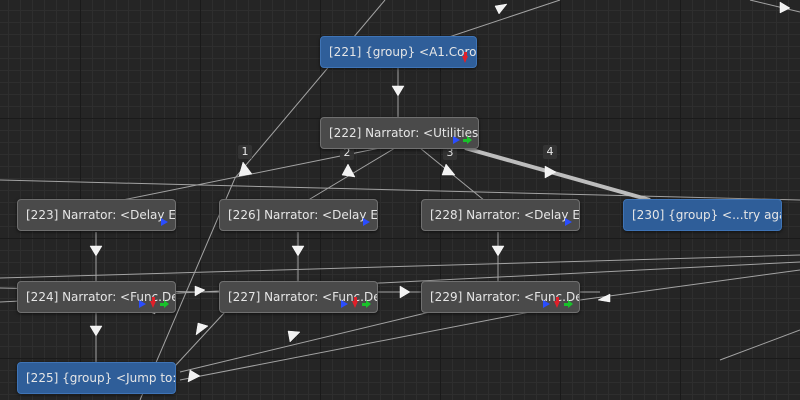 The height and width of the screenshot is (400, 800). I want to click on node-230: [230] {group} <...try agai, so click(702, 215).